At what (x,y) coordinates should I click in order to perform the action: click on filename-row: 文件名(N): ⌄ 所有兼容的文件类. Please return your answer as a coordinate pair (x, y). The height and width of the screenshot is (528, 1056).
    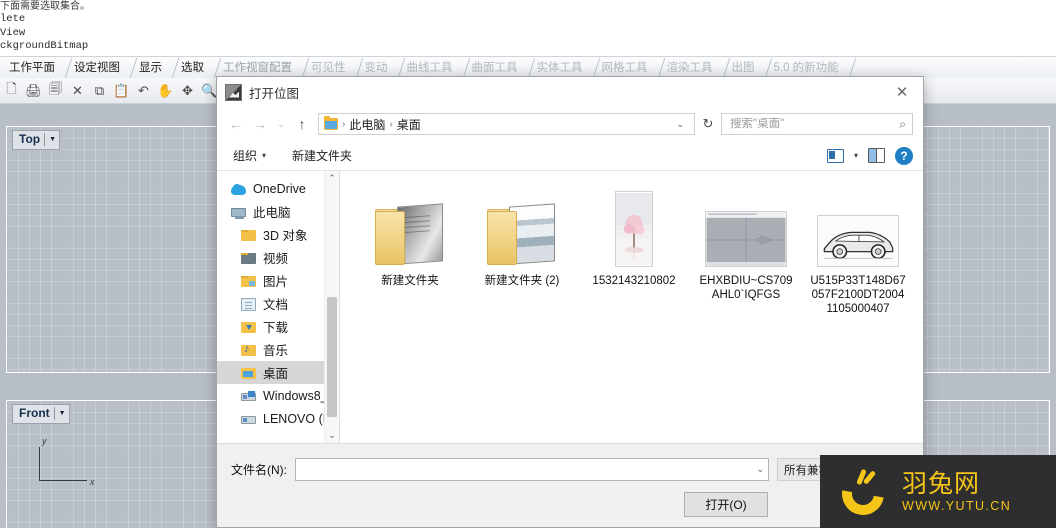
    Looking at the image, I should click on (570, 469).